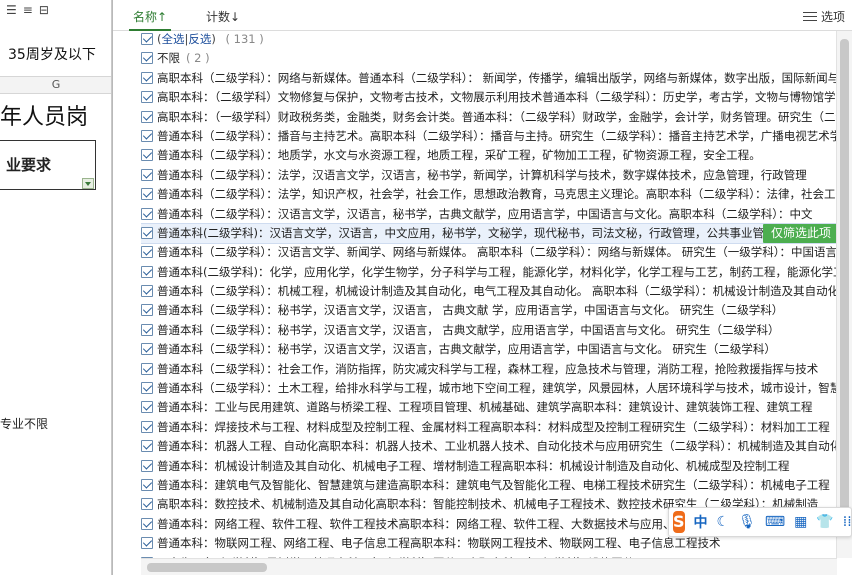 The height and width of the screenshot is (575, 852). What do you see at coordinates (800, 522) in the screenshot?
I see `grid-icon: ▦` at bounding box center [800, 522].